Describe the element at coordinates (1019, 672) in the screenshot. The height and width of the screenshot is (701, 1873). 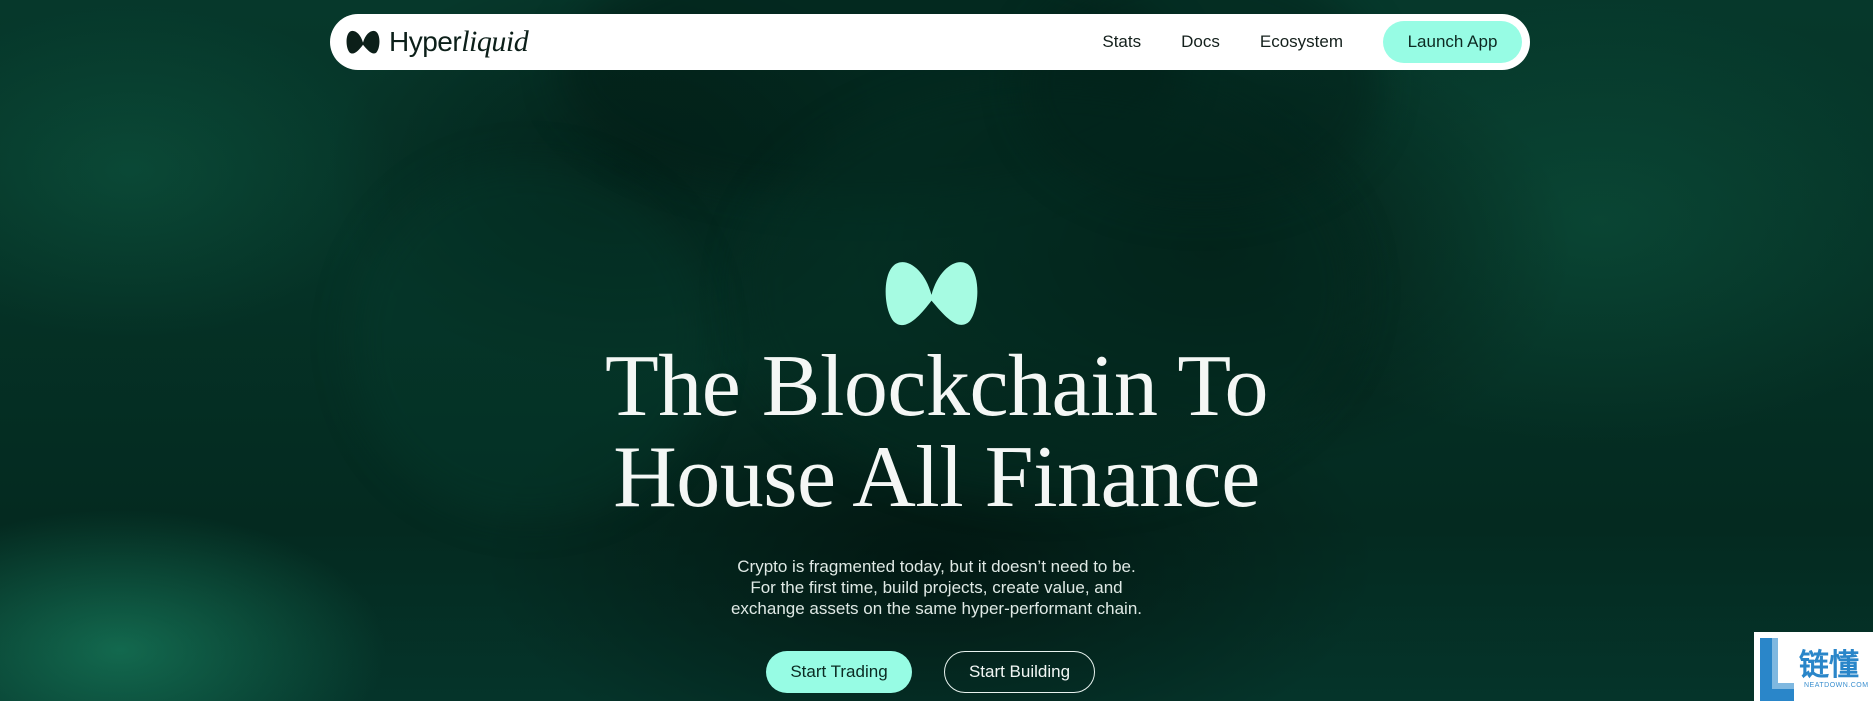
I see `start-building-button: Start Building` at that location.